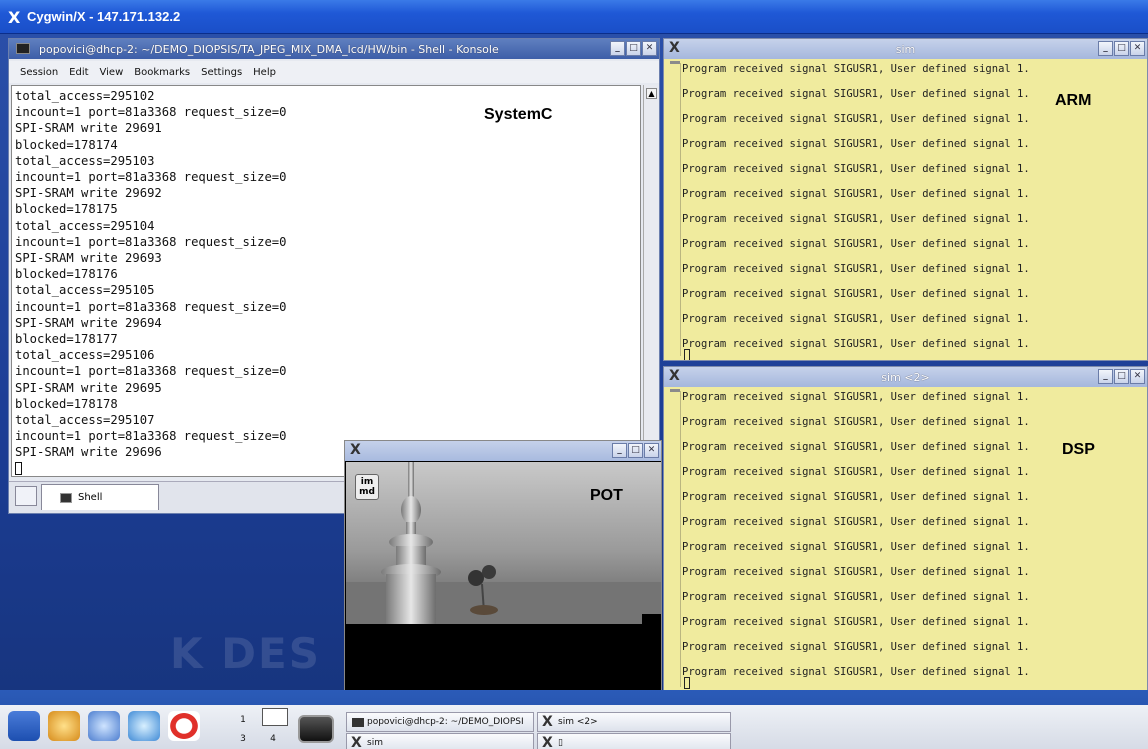 This screenshot has width=1148, height=749. I want to click on task-sim: X sim, so click(440, 741).